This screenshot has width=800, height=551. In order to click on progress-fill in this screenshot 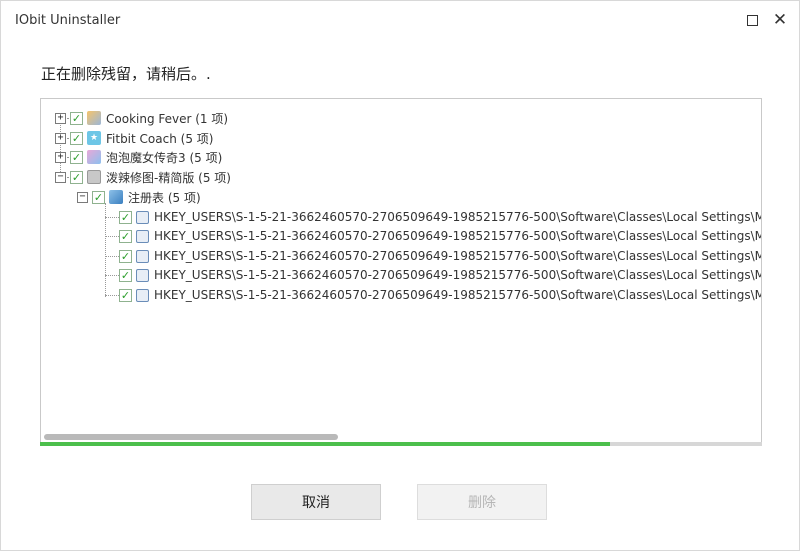, I will do `click(325, 444)`.